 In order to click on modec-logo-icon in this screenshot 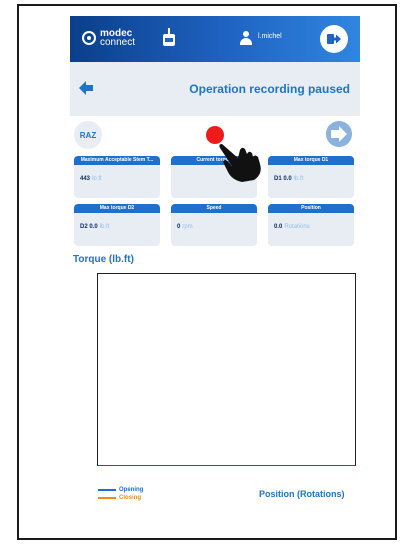, I will do `click(89, 38)`.